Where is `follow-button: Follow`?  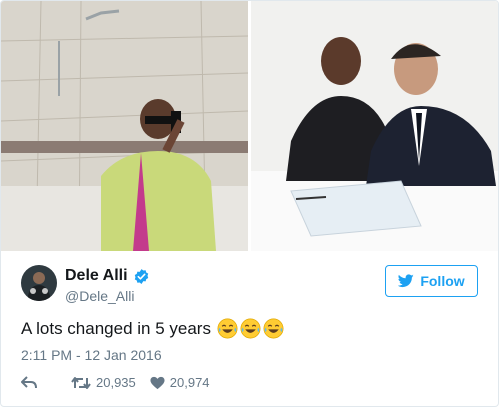 follow-button: Follow is located at coordinates (431, 281).